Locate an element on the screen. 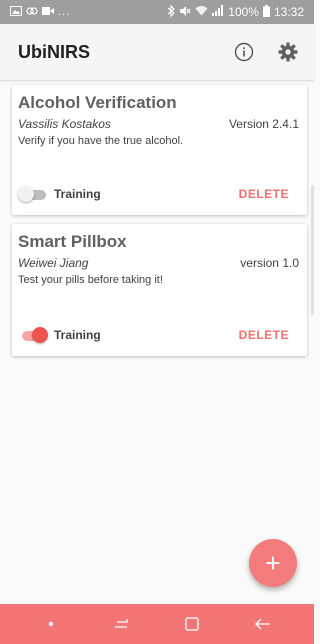 The image size is (320, 644). card-version: Version 2.4.1 is located at coordinates (263, 124).